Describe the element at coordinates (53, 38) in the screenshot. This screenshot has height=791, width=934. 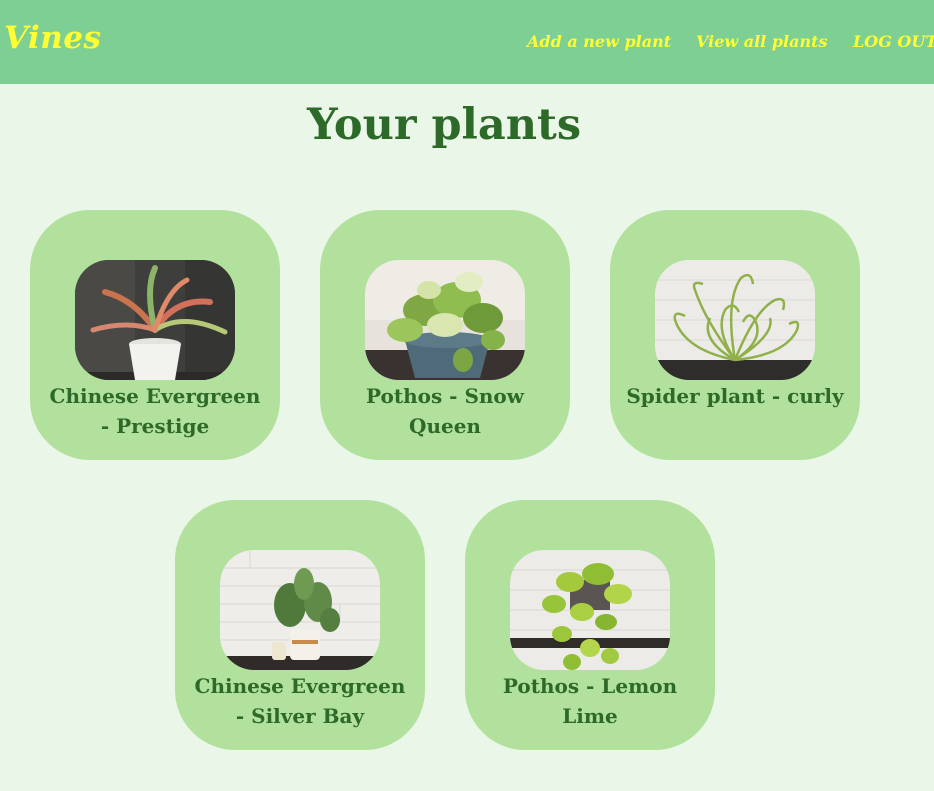
I see `brand-logo-link: Vines` at that location.